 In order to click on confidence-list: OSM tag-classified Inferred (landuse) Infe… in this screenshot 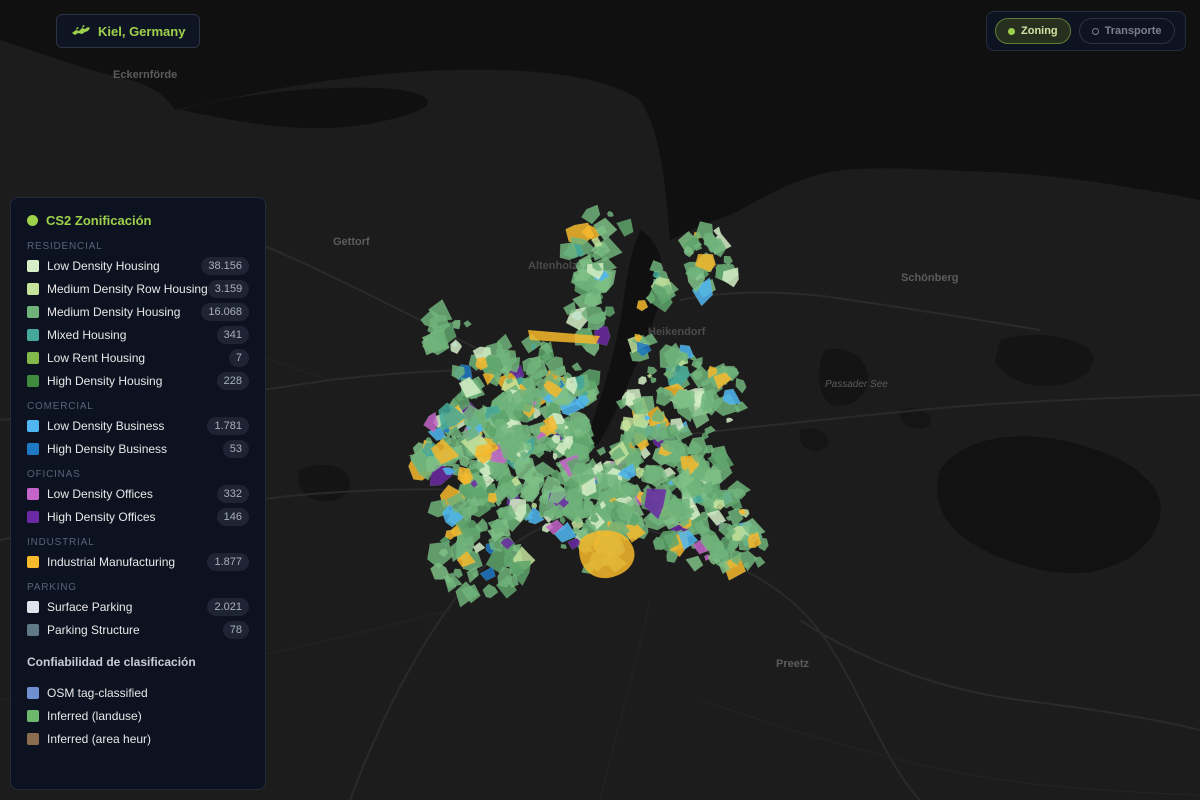, I will do `click(138, 715)`.